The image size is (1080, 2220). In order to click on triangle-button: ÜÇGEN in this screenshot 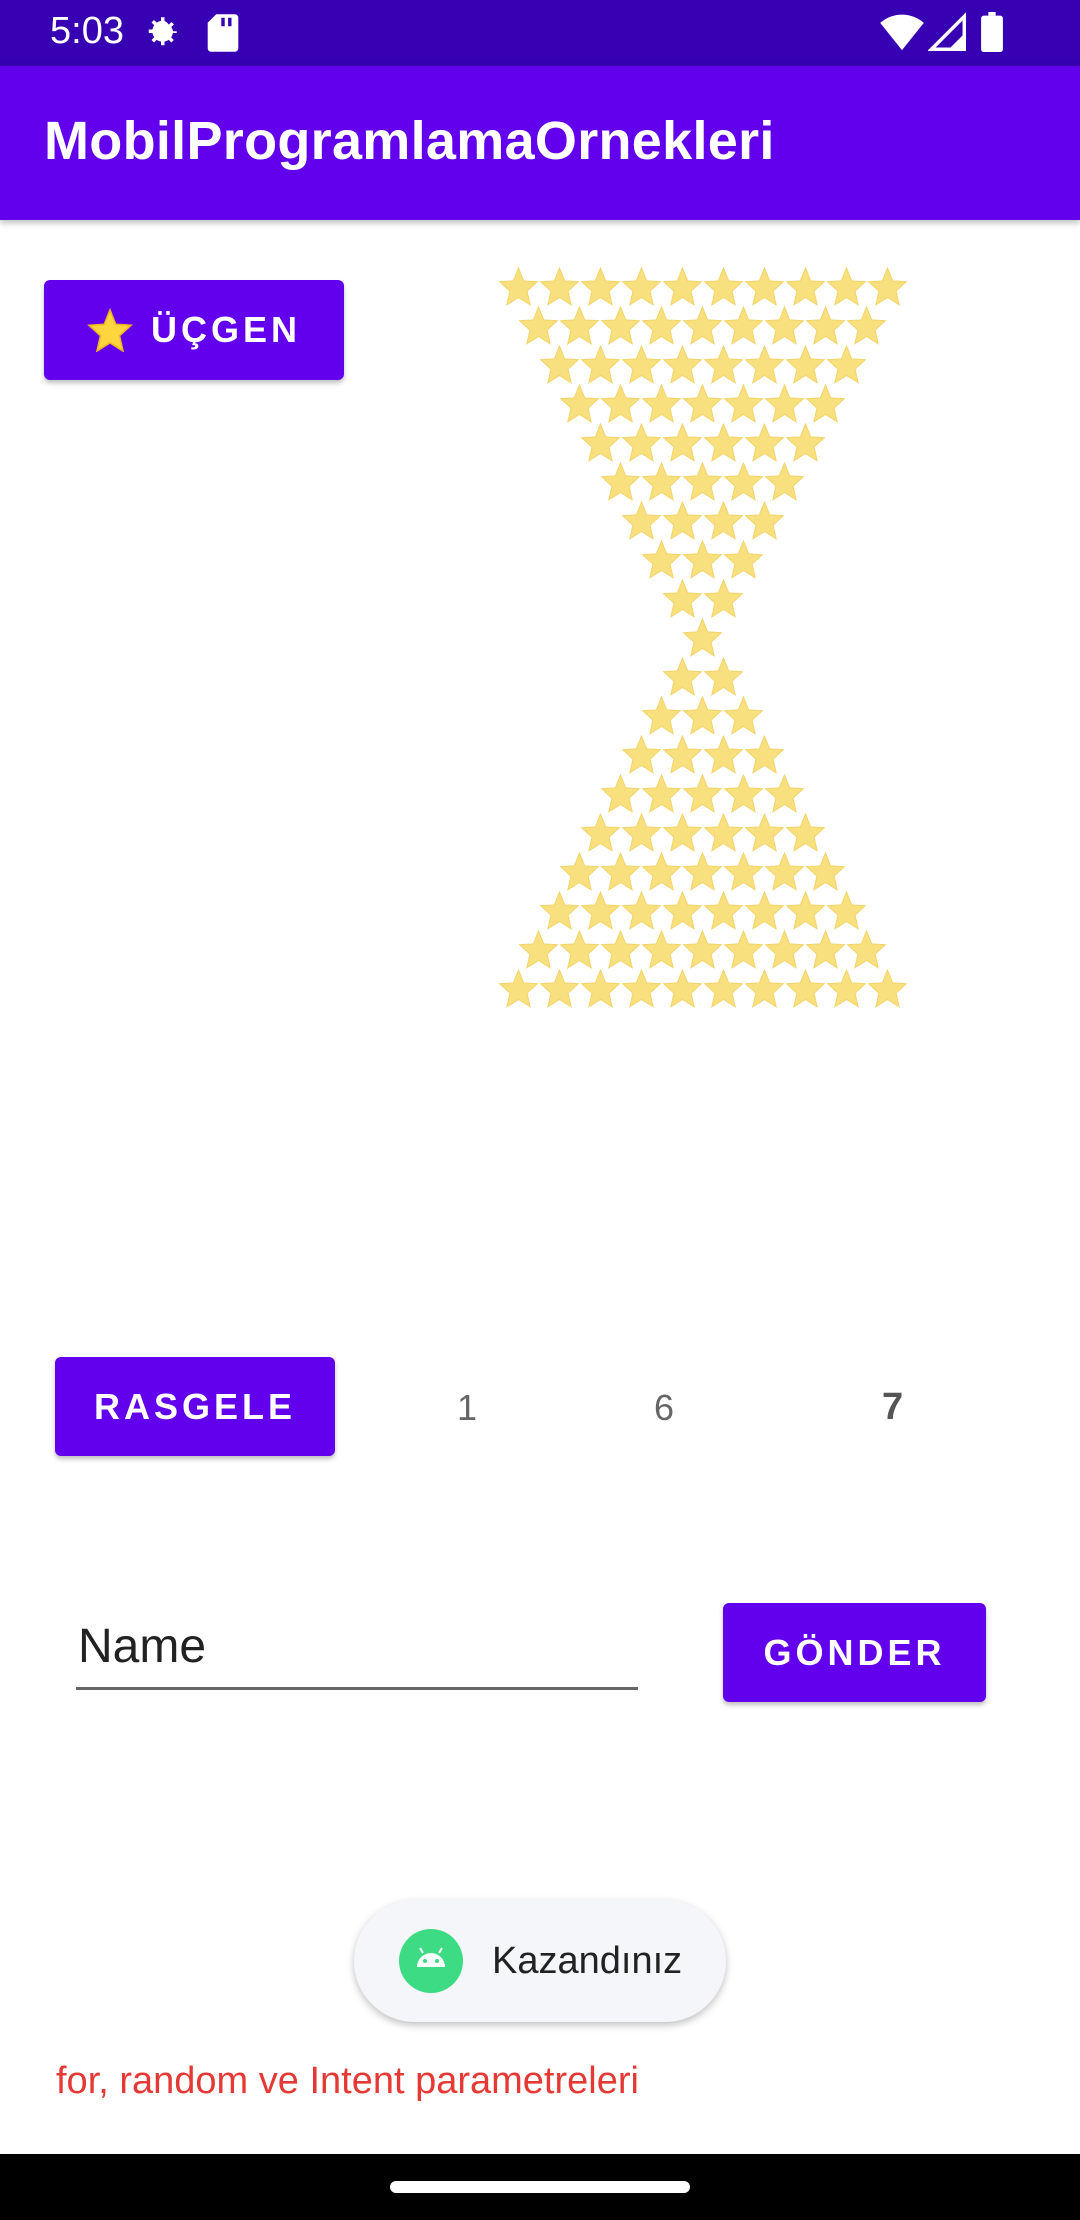, I will do `click(194, 330)`.